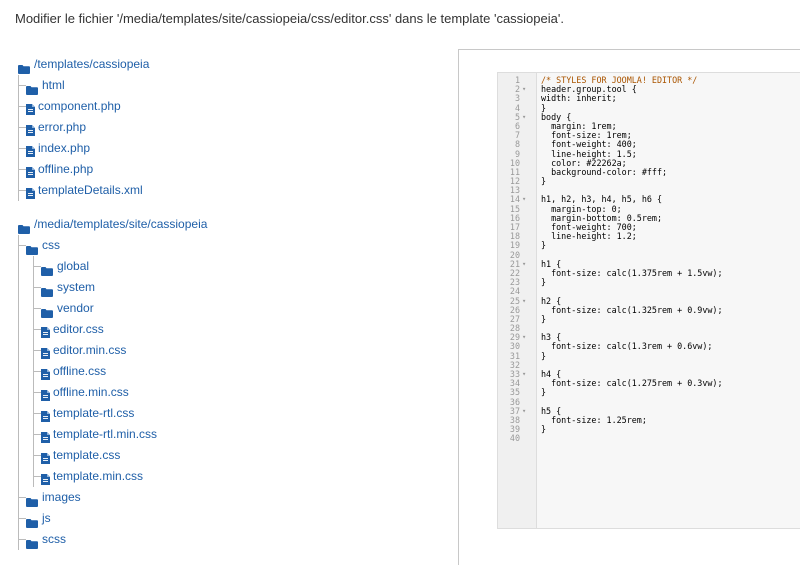 The width and height of the screenshot is (800, 565). What do you see at coordinates (649, 438) in the screenshot?
I see `code-line: 40` at bounding box center [649, 438].